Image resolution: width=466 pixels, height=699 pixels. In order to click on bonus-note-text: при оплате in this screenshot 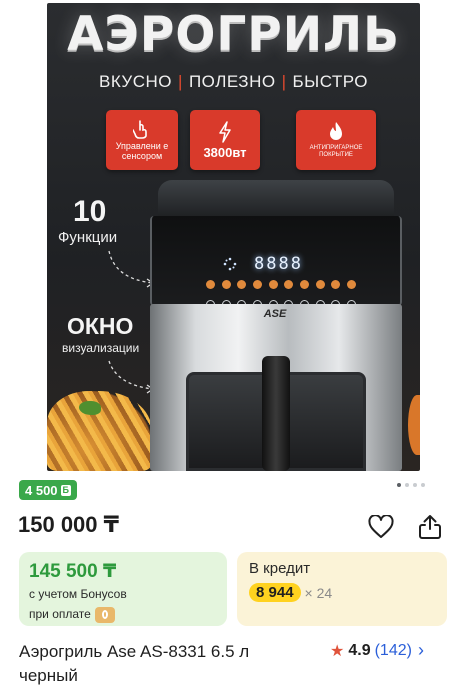, I will do `click(60, 614)`.